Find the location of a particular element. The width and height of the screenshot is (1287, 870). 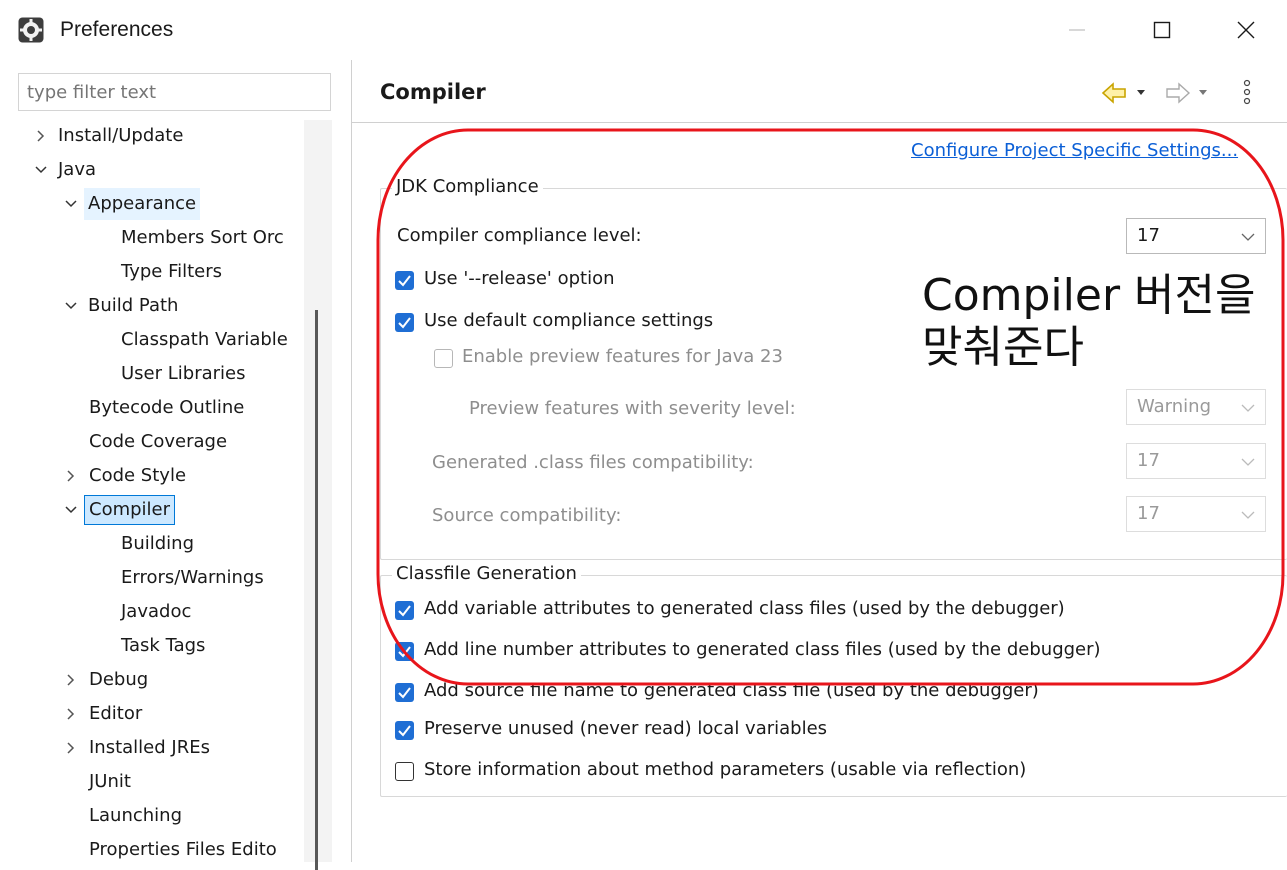

tree-item-java: Java is located at coordinates (65, 170).